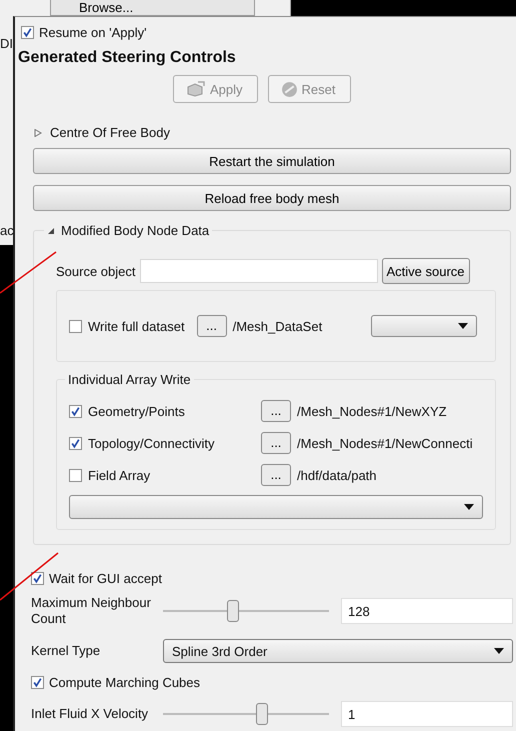 The height and width of the screenshot is (731, 516). I want to click on window-text: DI, so click(6, 43).